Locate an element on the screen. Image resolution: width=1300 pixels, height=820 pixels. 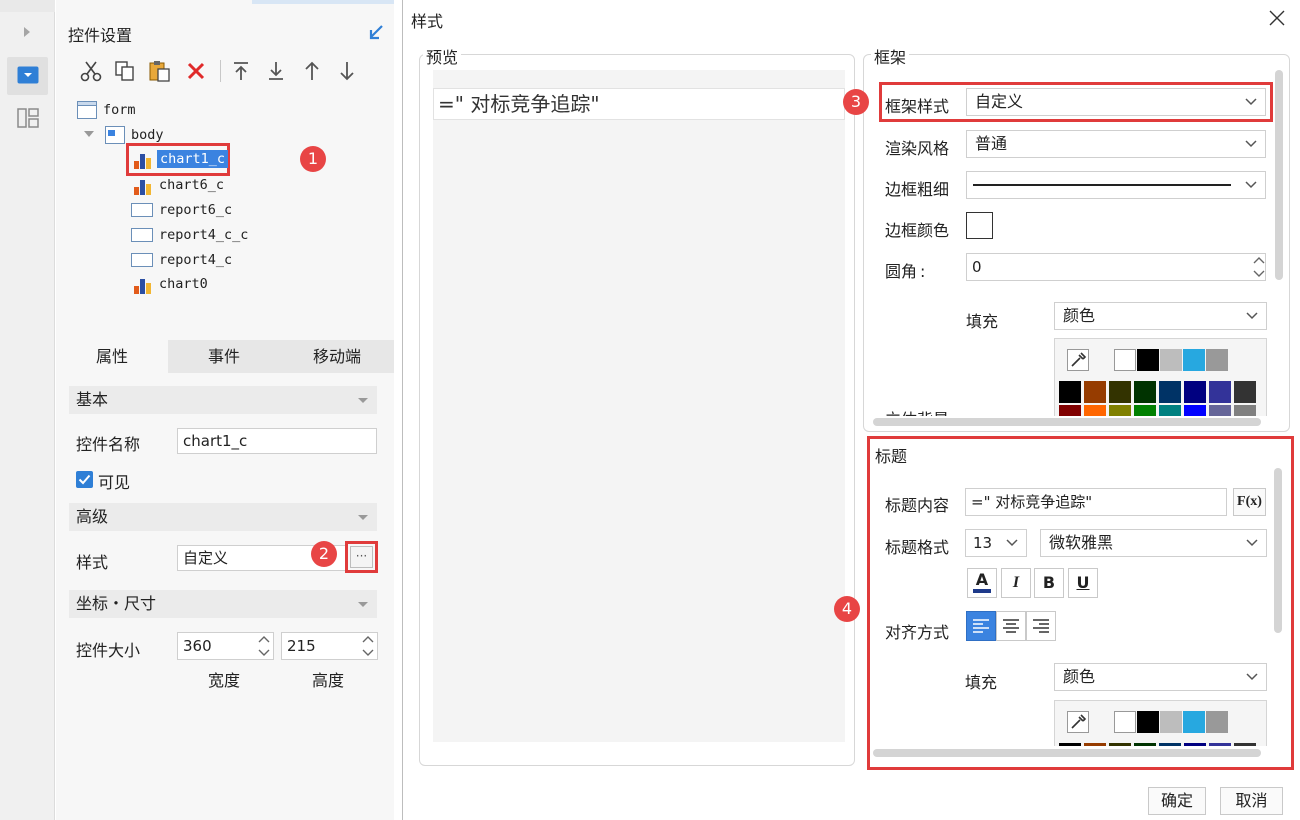
tree-node-chart0: chart0 is located at coordinates (183, 284).